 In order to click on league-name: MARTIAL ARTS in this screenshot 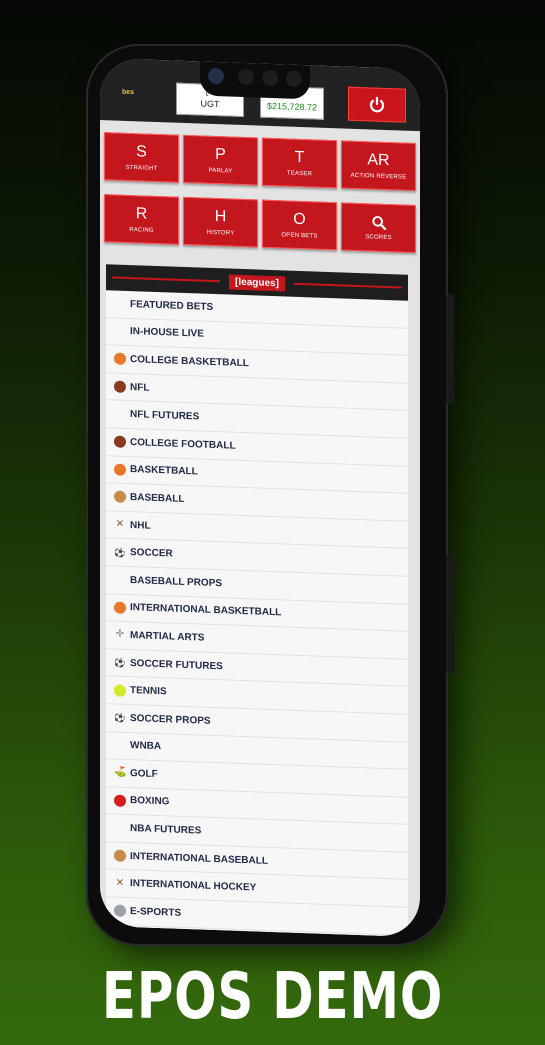, I will do `click(167, 636)`.